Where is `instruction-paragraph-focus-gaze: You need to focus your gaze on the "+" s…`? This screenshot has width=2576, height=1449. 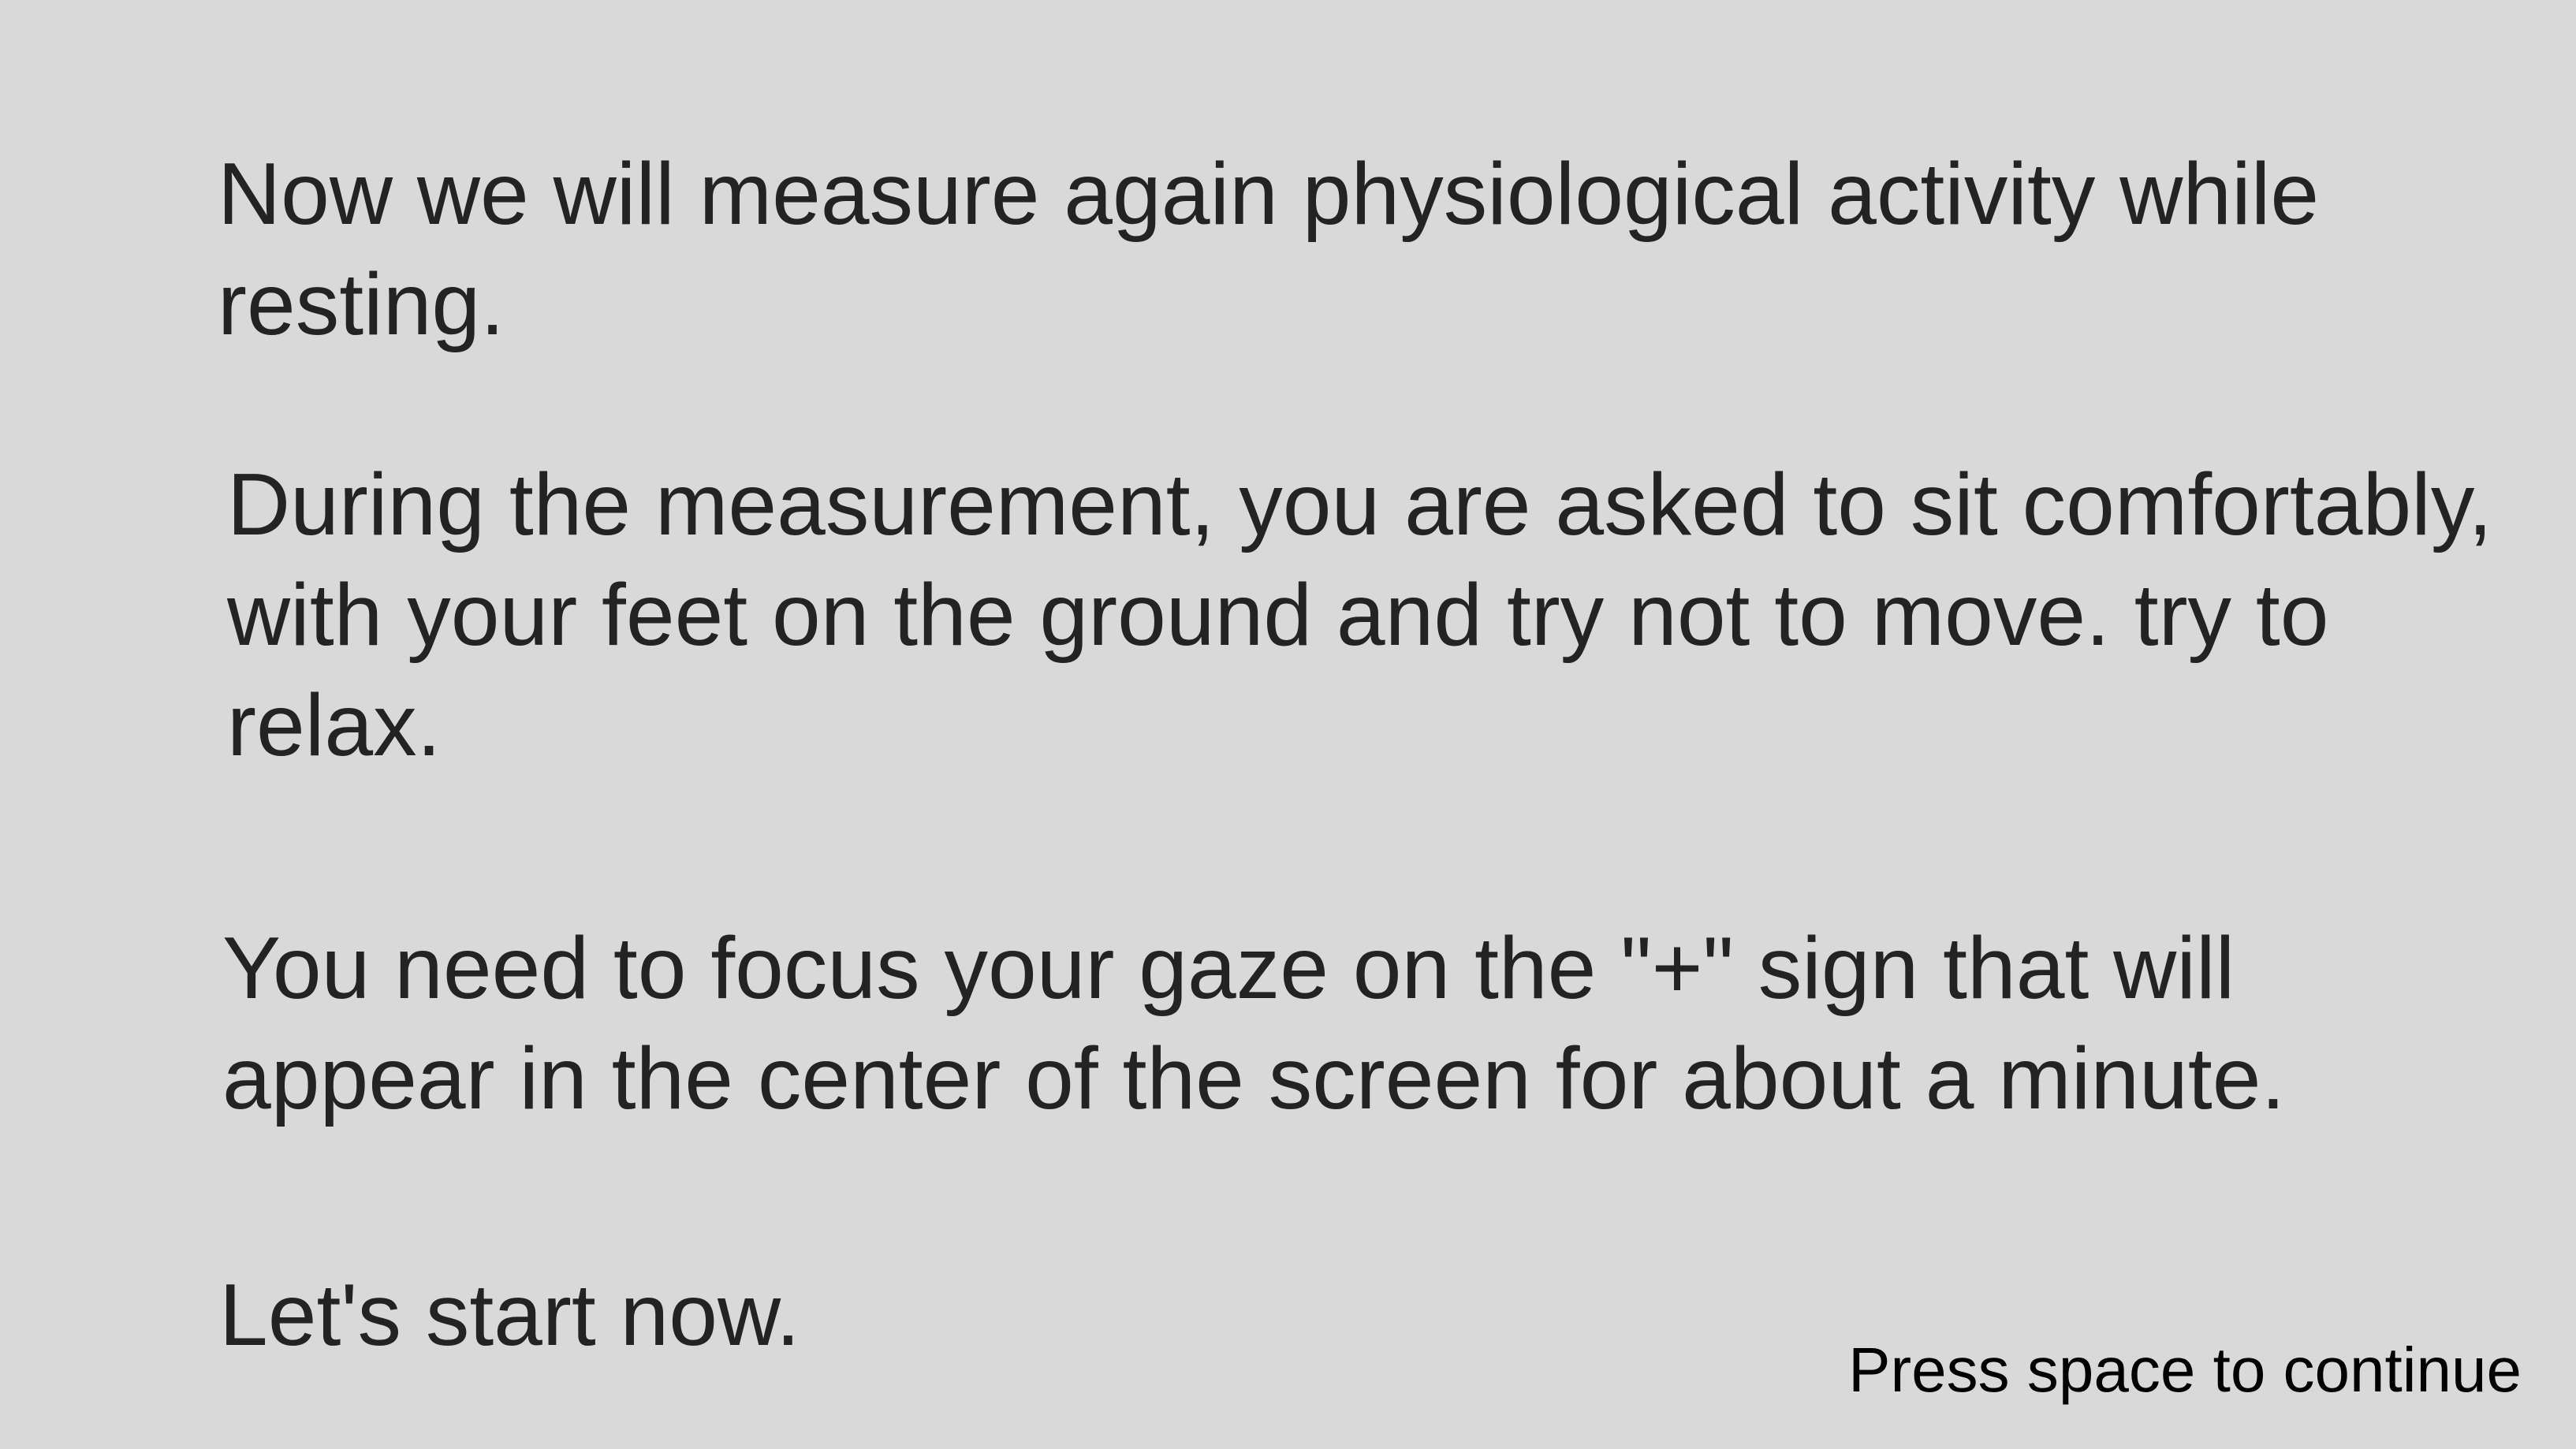
instruction-paragraph-focus-gaze: You need to focus your gaze on the "+" s… is located at coordinates (1253, 1023).